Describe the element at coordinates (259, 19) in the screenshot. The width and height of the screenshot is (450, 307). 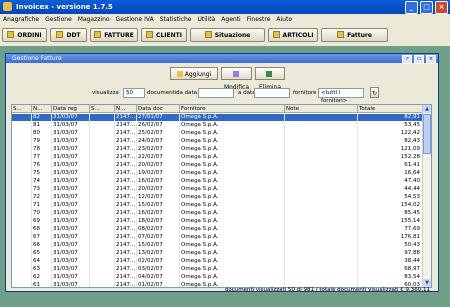
I see `menu-finestre: Finestre` at that location.